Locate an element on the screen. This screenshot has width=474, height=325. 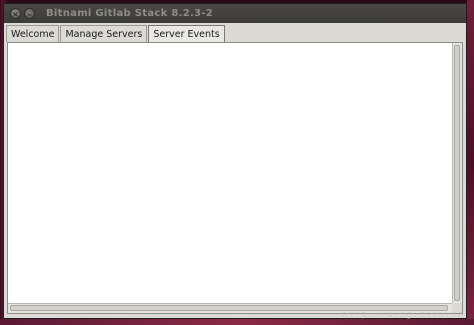
watermark-text: http://blog.csdn.ne is located at coordinates (403, 315).